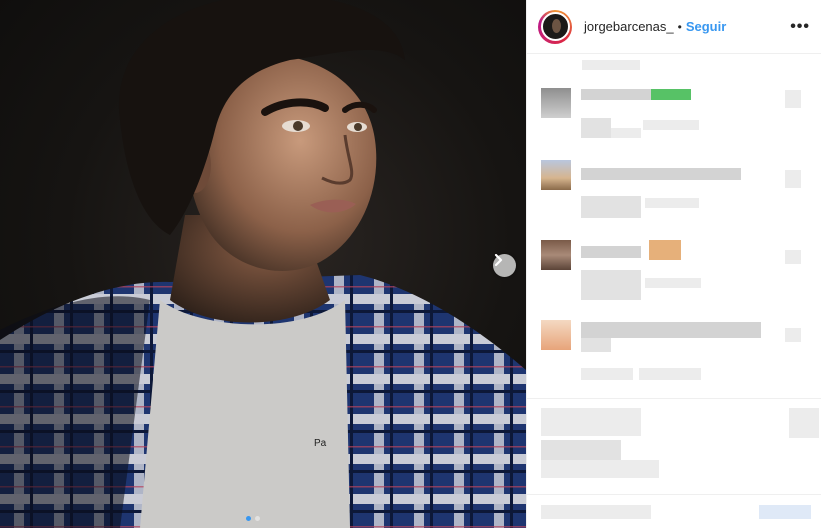 The height and width of the screenshot is (528, 821). I want to click on blurred-action-icons, so click(591, 422).